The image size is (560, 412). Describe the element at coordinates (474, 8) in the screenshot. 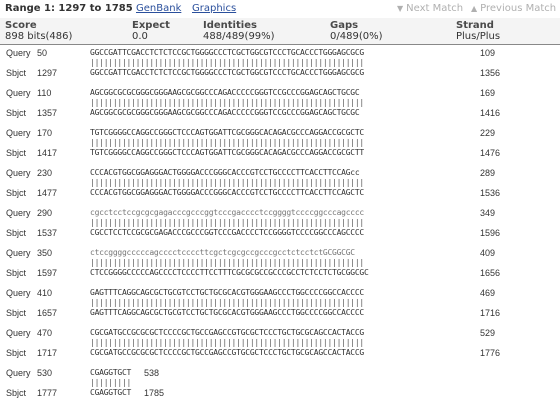

I see `triangle-up-icon: ▲` at that location.